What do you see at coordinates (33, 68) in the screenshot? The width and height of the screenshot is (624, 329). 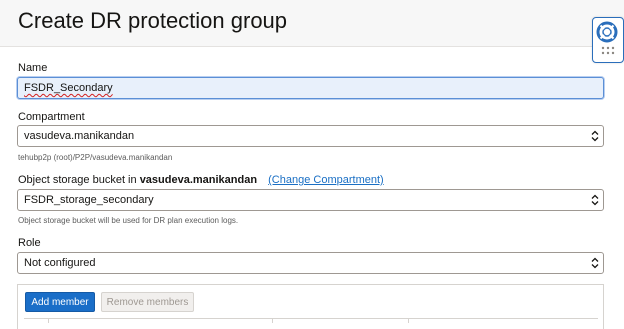 I see `name-label: Name` at bounding box center [33, 68].